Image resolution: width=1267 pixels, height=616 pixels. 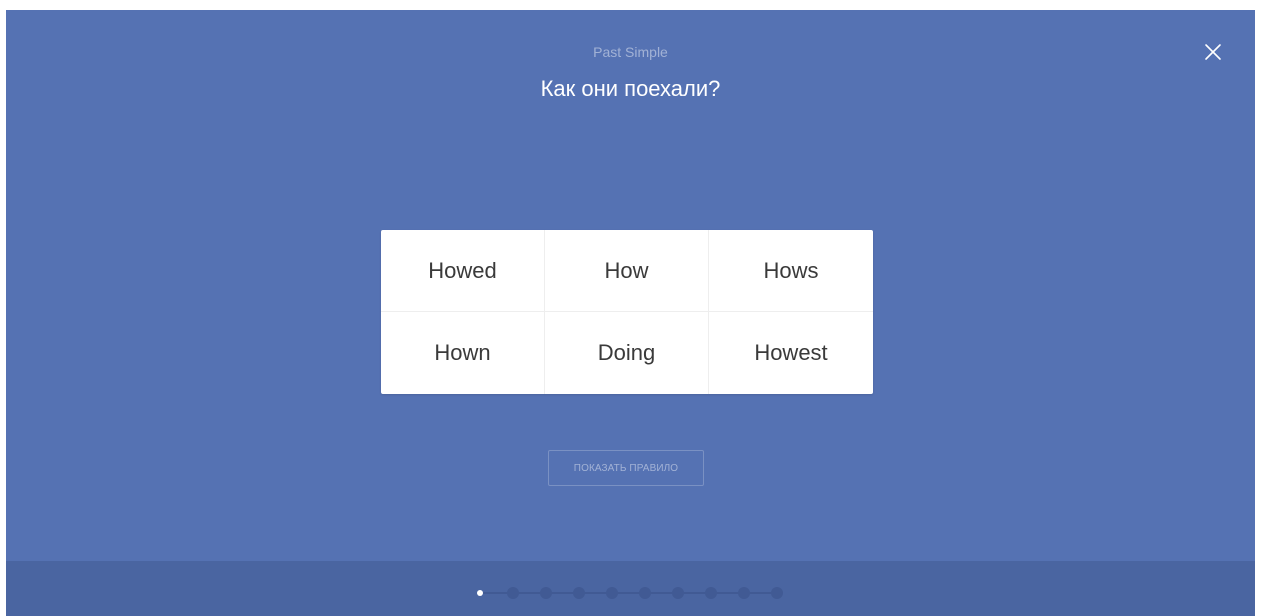 I want to click on progress-dot-current, so click(x=480, y=593).